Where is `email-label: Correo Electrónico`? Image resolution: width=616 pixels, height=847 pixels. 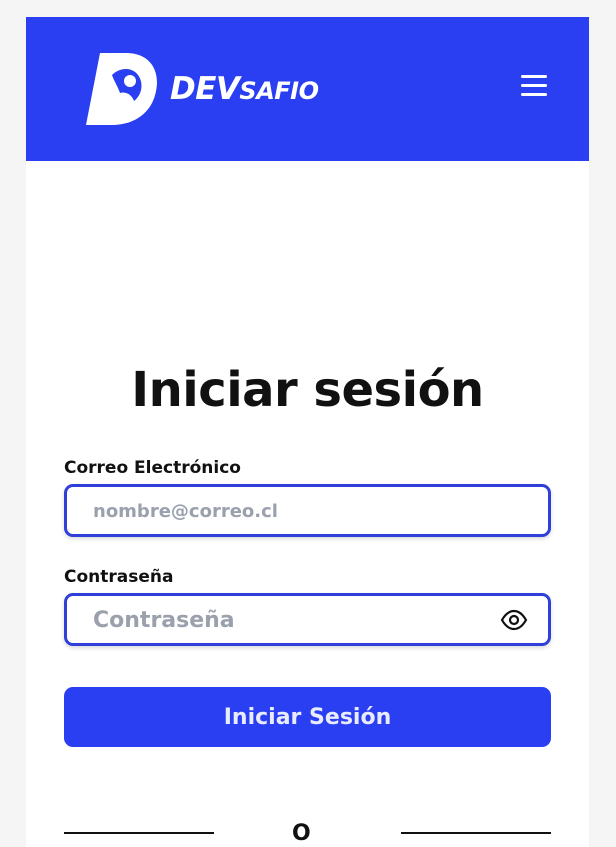
email-label: Correo Electrónico is located at coordinates (152, 468).